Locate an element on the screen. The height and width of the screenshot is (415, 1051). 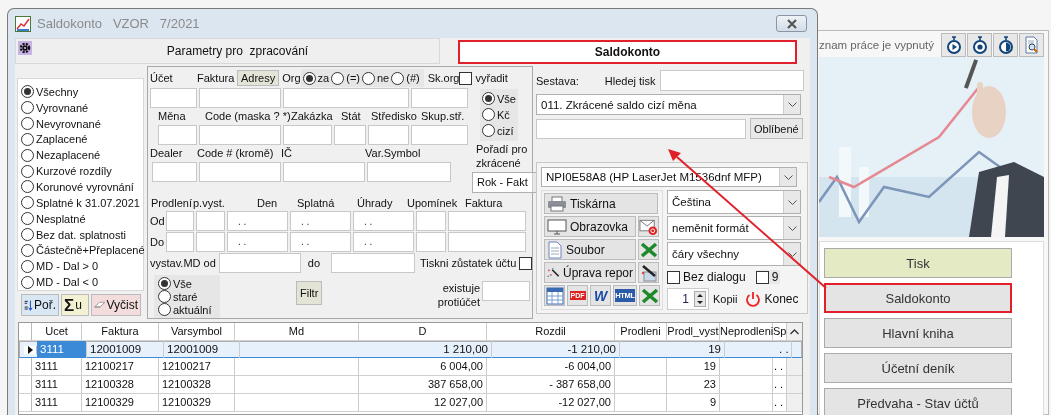
field-label: vystav.MD od is located at coordinates (183, 263).